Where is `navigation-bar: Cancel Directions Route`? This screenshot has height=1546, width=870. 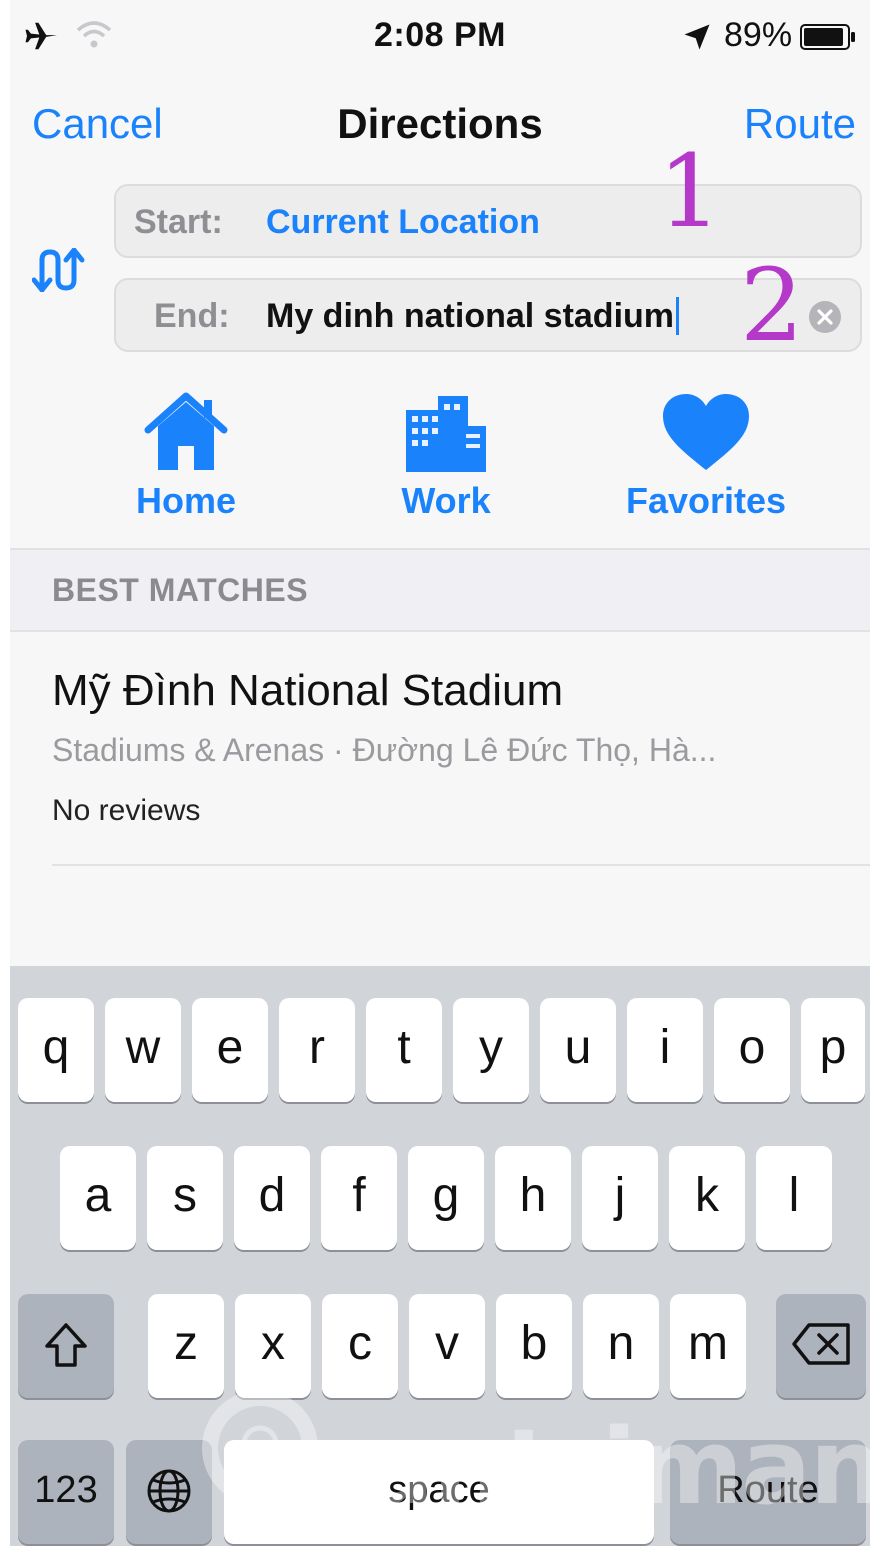 navigation-bar: Cancel Directions Route is located at coordinates (440, 128).